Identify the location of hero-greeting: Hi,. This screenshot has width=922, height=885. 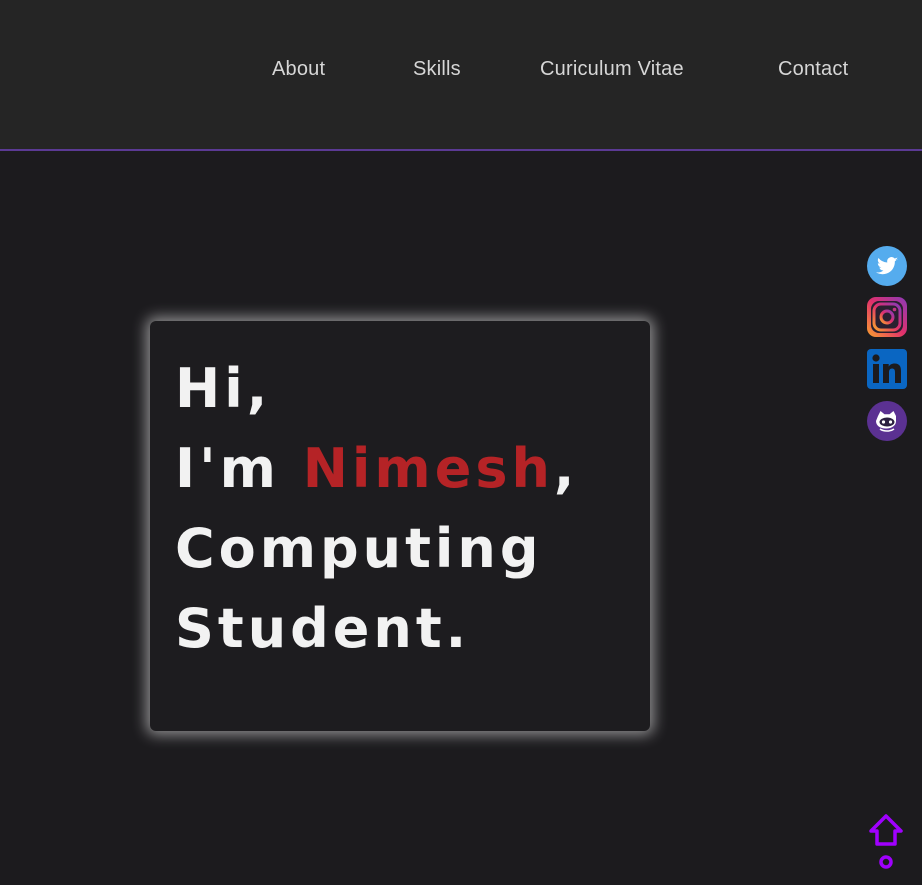
(223, 388).